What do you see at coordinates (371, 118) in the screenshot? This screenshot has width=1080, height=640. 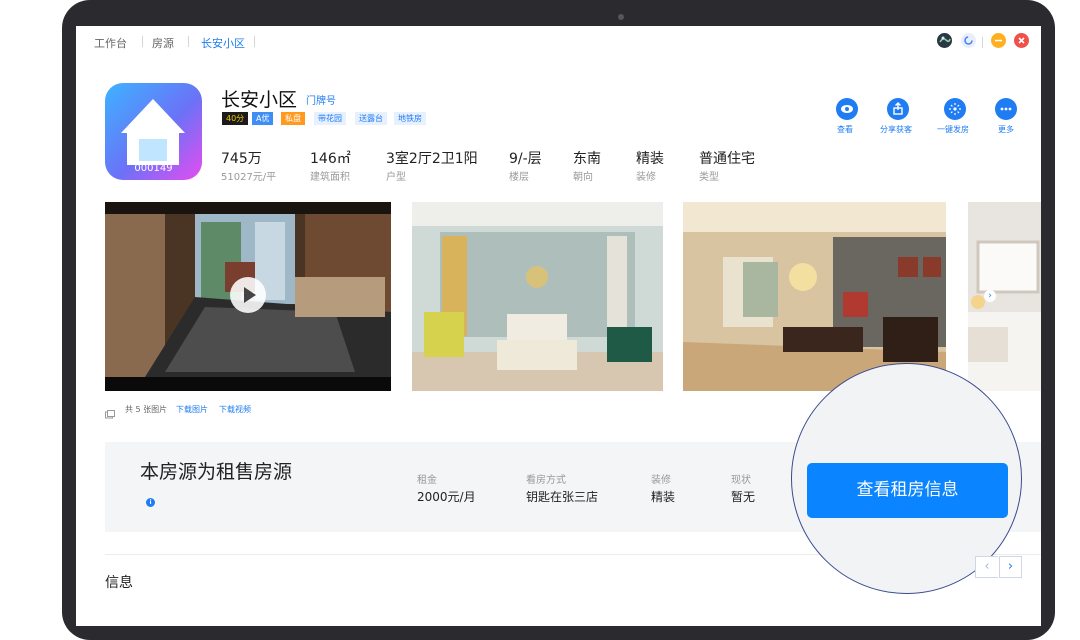 I see `feature-tag: 送露台` at bounding box center [371, 118].